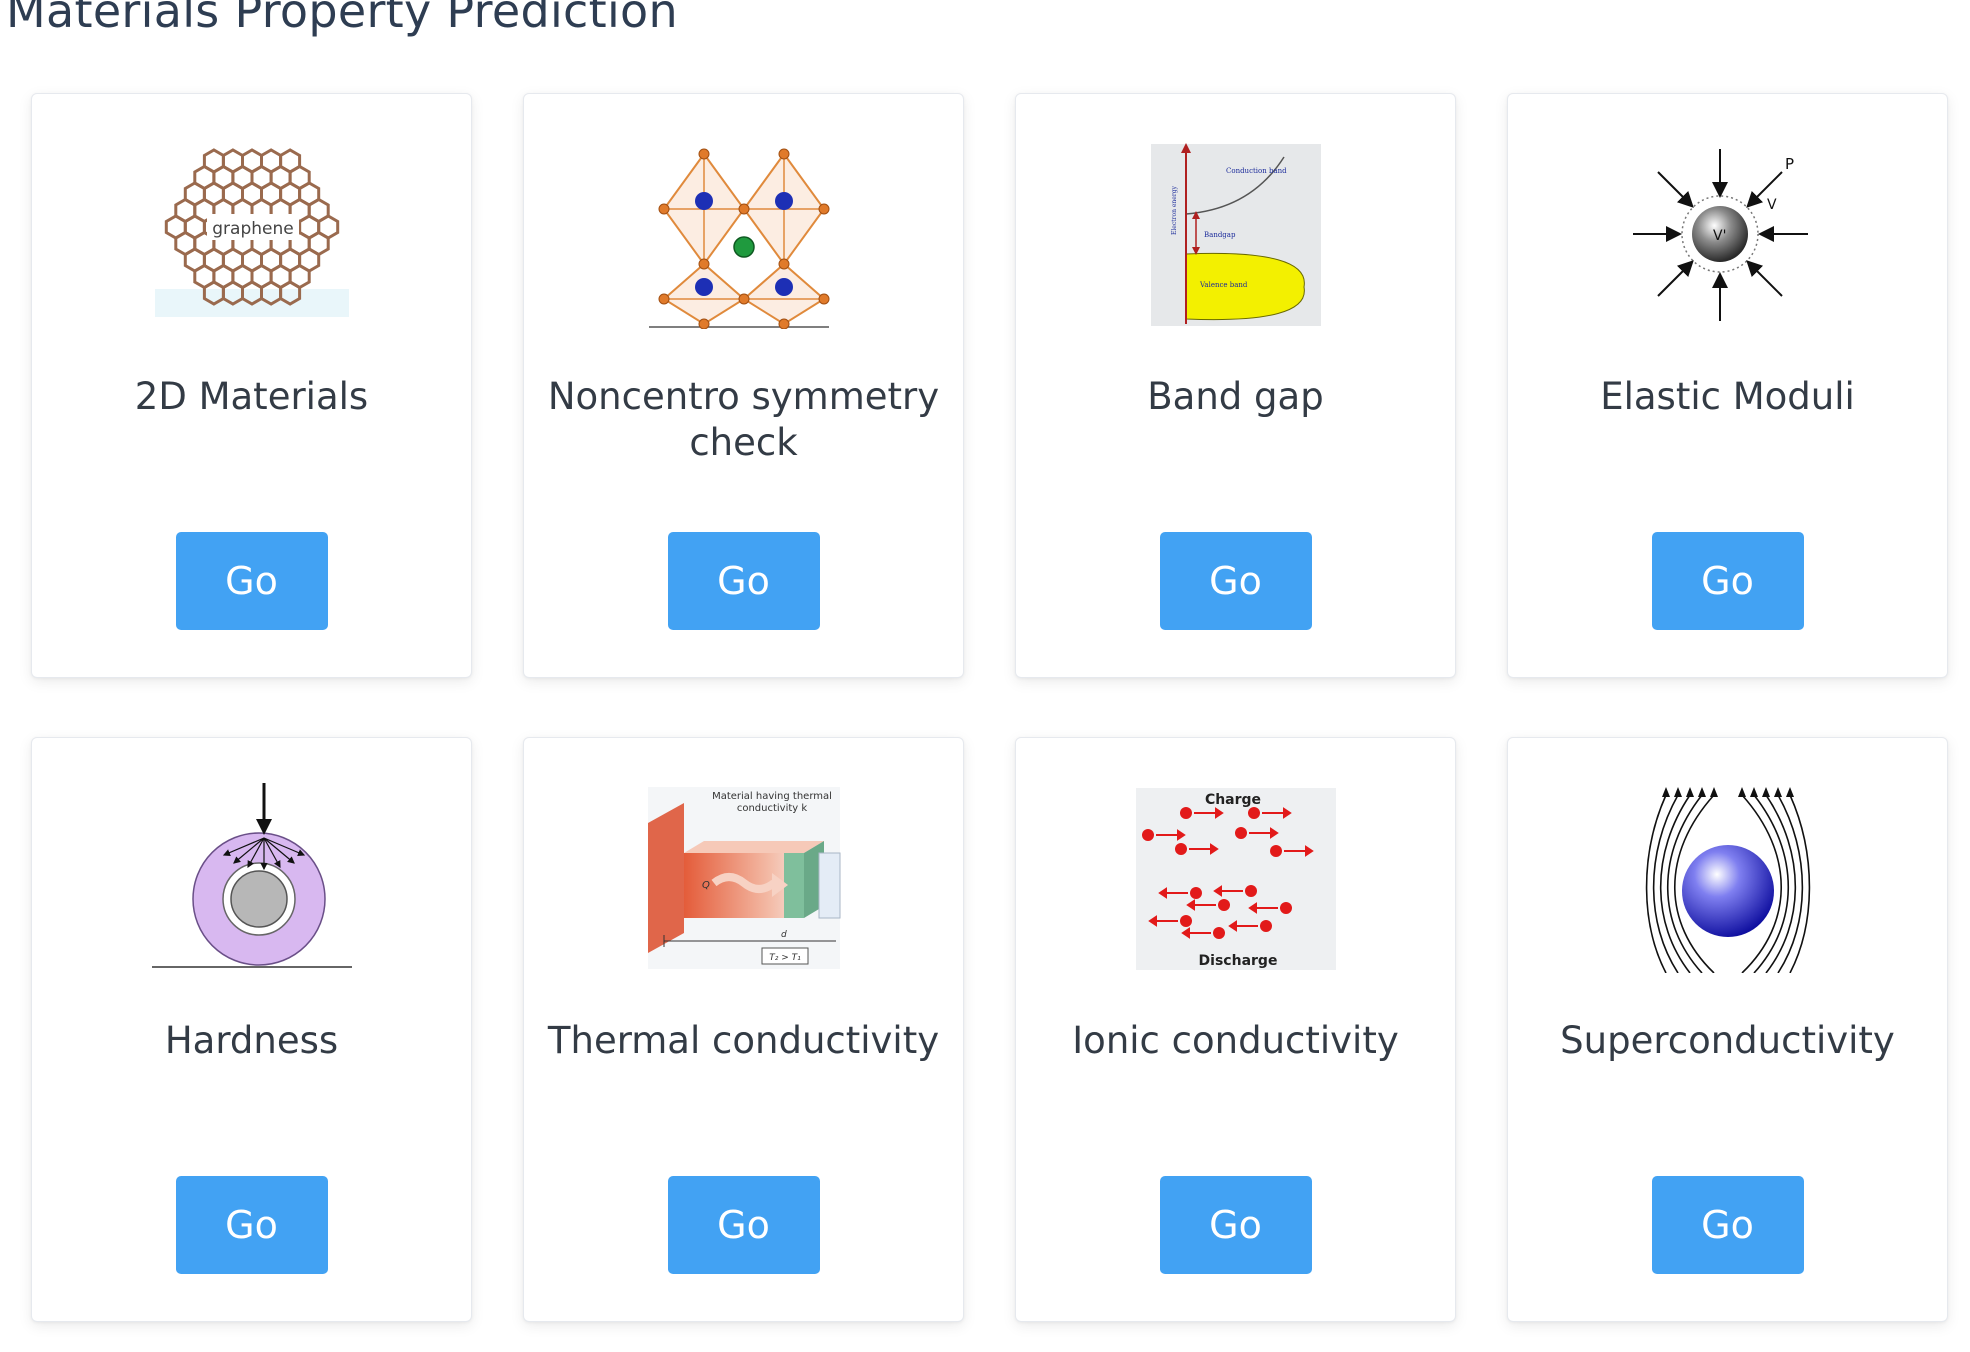 The width and height of the screenshot is (1970, 1352). I want to click on svg-text: graphene, so click(252, 229).